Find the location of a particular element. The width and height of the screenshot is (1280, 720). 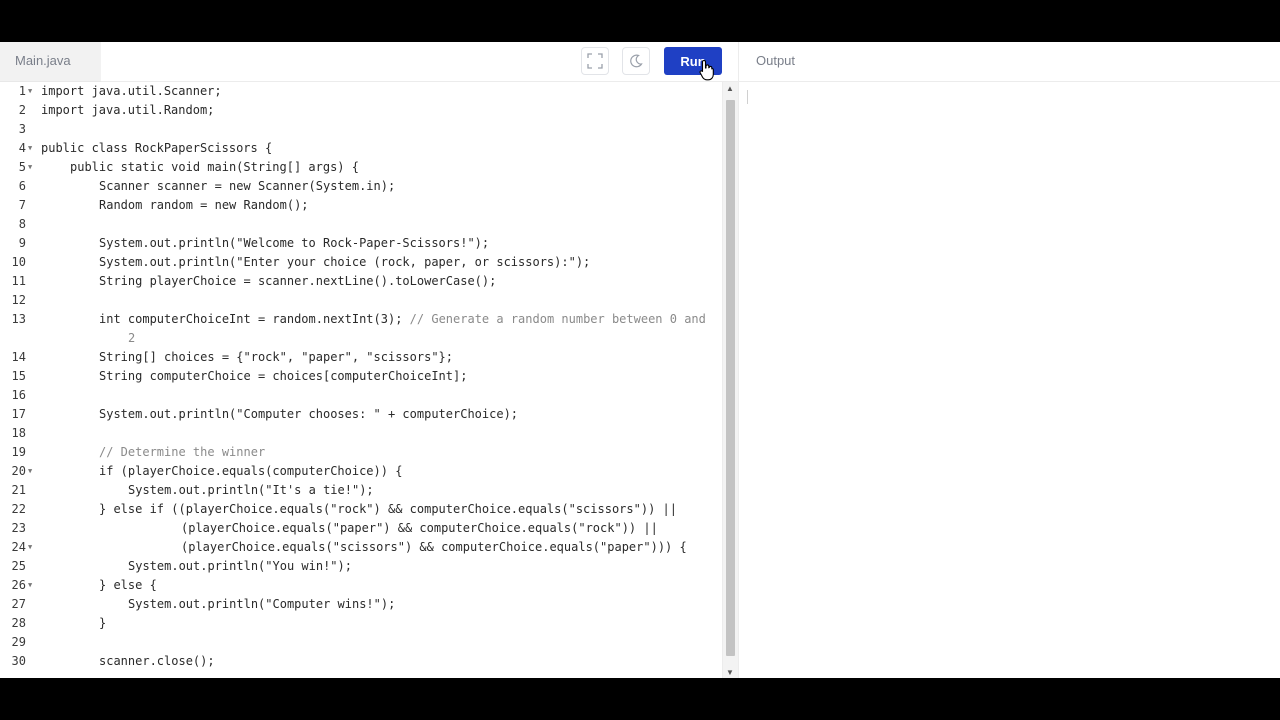

line-number: 13 is located at coordinates (18, 319).